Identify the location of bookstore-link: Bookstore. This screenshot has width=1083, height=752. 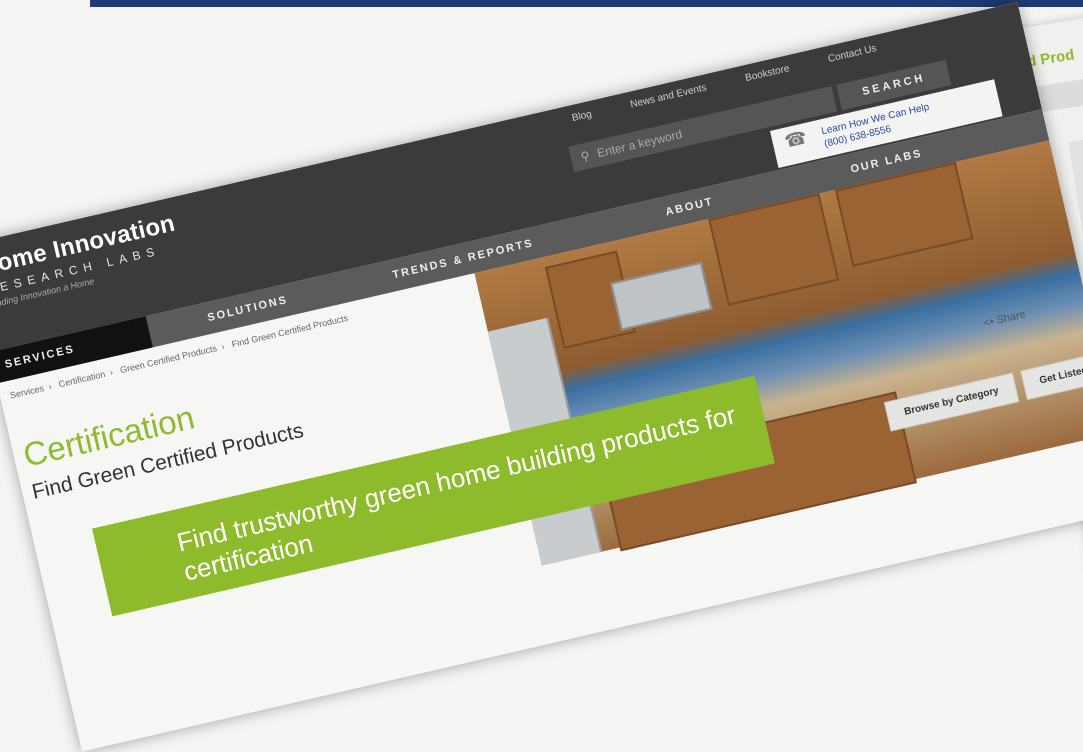
(767, 73).